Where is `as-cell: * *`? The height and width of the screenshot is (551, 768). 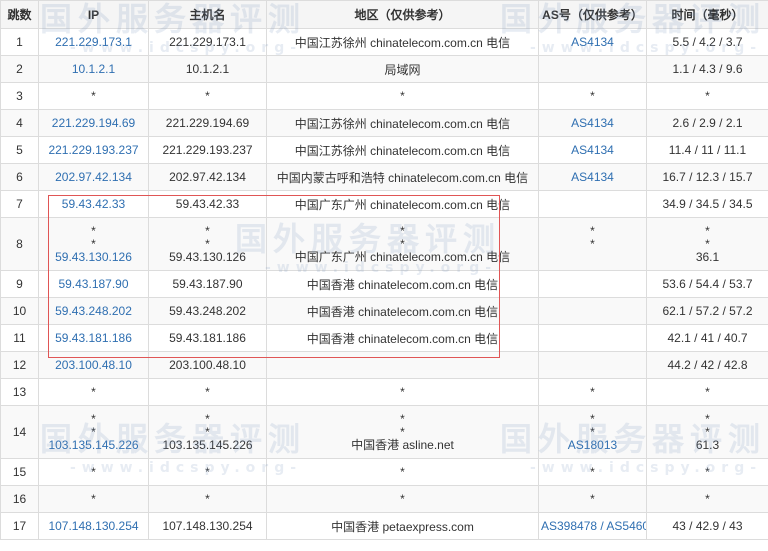 as-cell: * * is located at coordinates (592, 244).